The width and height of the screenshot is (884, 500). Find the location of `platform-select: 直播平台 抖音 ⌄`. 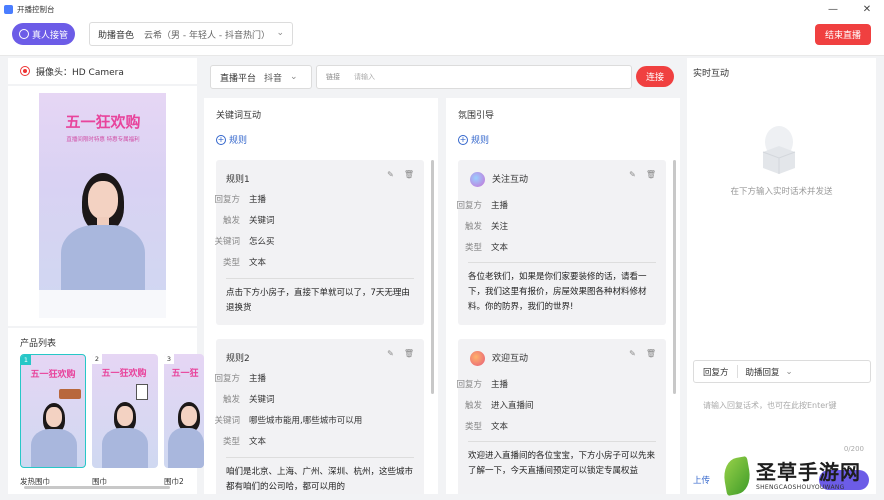

platform-select: 直播平台 抖音 ⌄ is located at coordinates (261, 77).